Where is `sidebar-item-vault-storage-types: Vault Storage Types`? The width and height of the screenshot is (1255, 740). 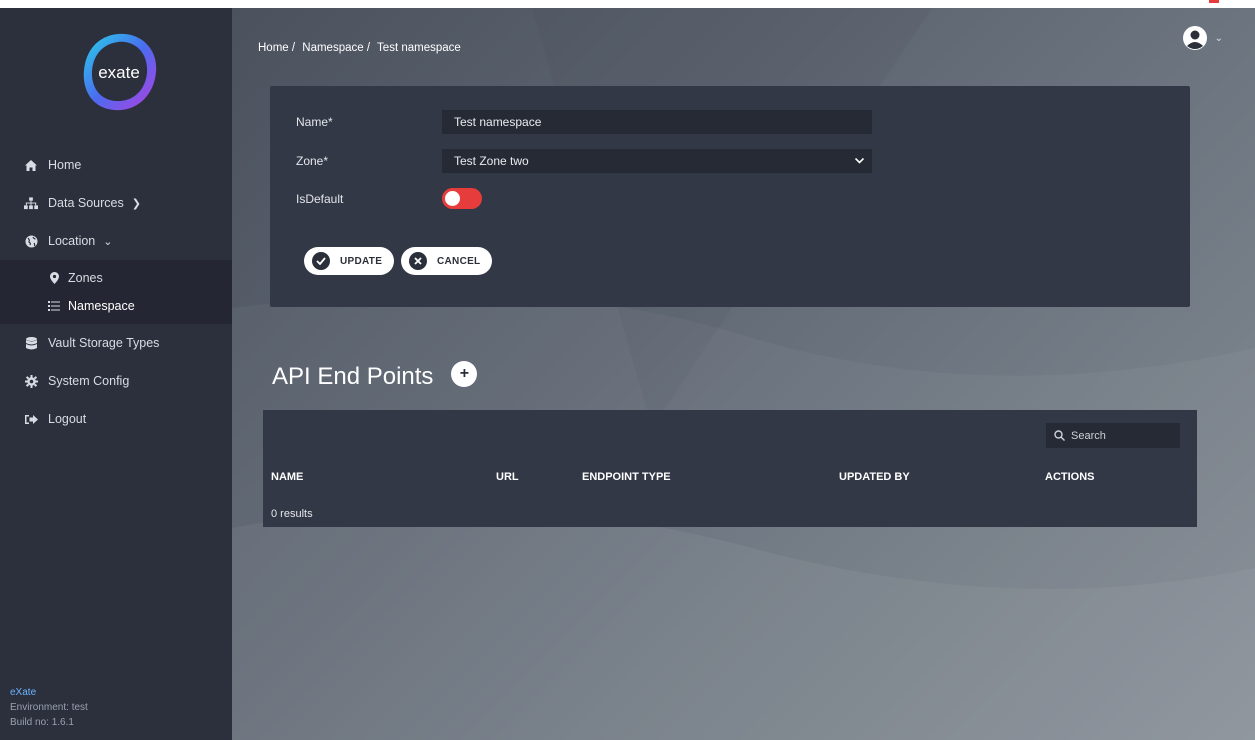
sidebar-item-vault-storage-types: Vault Storage Types is located at coordinates (116, 343).